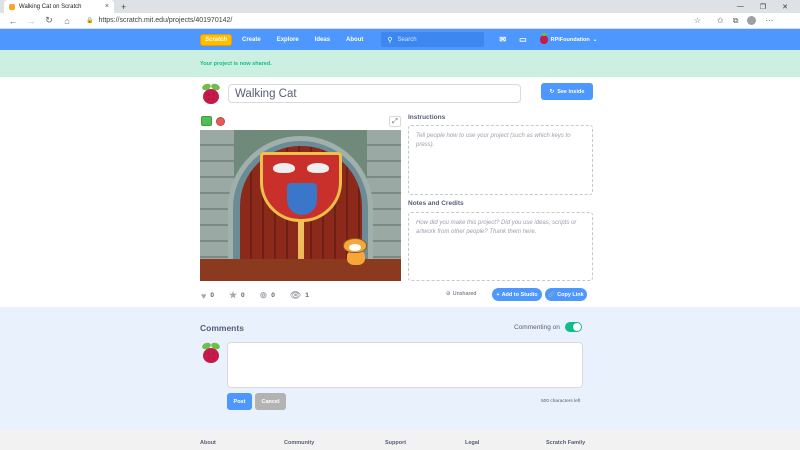 This screenshot has height=450, width=800. I want to click on home-icon: ⌂, so click(67, 21).